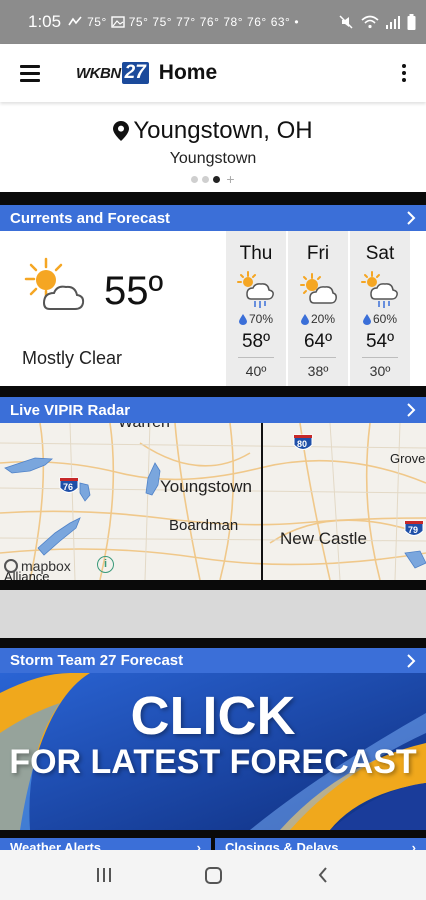 The image size is (426, 900). What do you see at coordinates (188, 72) in the screenshot?
I see `page-title: Home` at bounding box center [188, 72].